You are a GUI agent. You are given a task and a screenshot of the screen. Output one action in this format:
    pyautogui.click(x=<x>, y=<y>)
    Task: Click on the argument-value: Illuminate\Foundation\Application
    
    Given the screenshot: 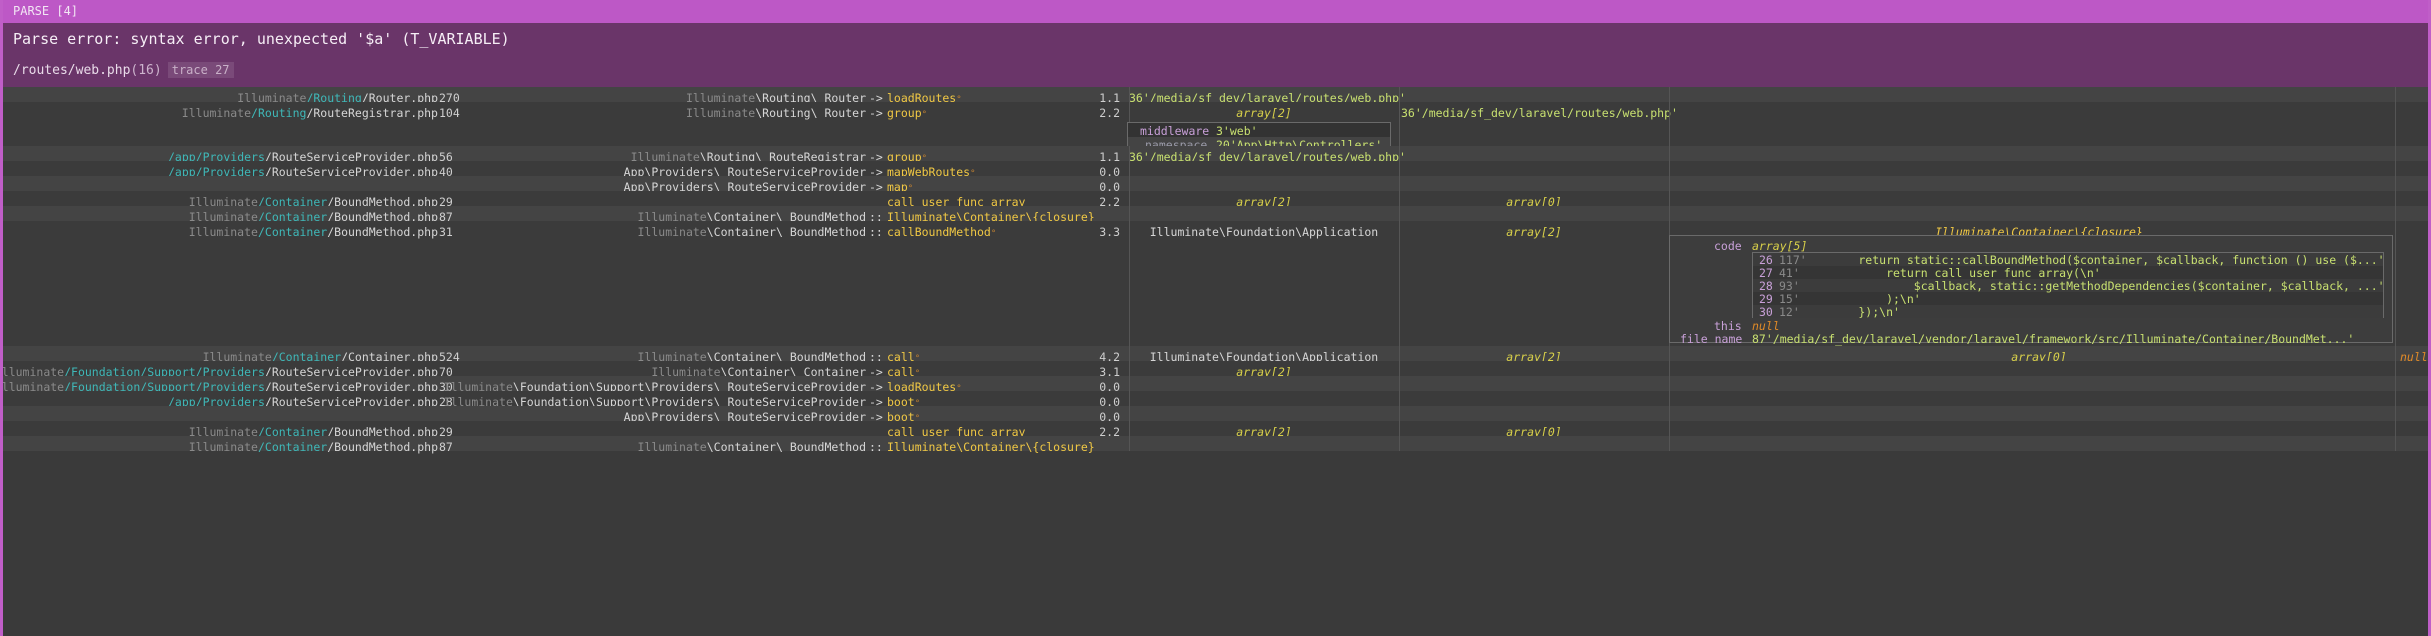 What is the action you would take?
    pyautogui.click(x=1264, y=232)
    